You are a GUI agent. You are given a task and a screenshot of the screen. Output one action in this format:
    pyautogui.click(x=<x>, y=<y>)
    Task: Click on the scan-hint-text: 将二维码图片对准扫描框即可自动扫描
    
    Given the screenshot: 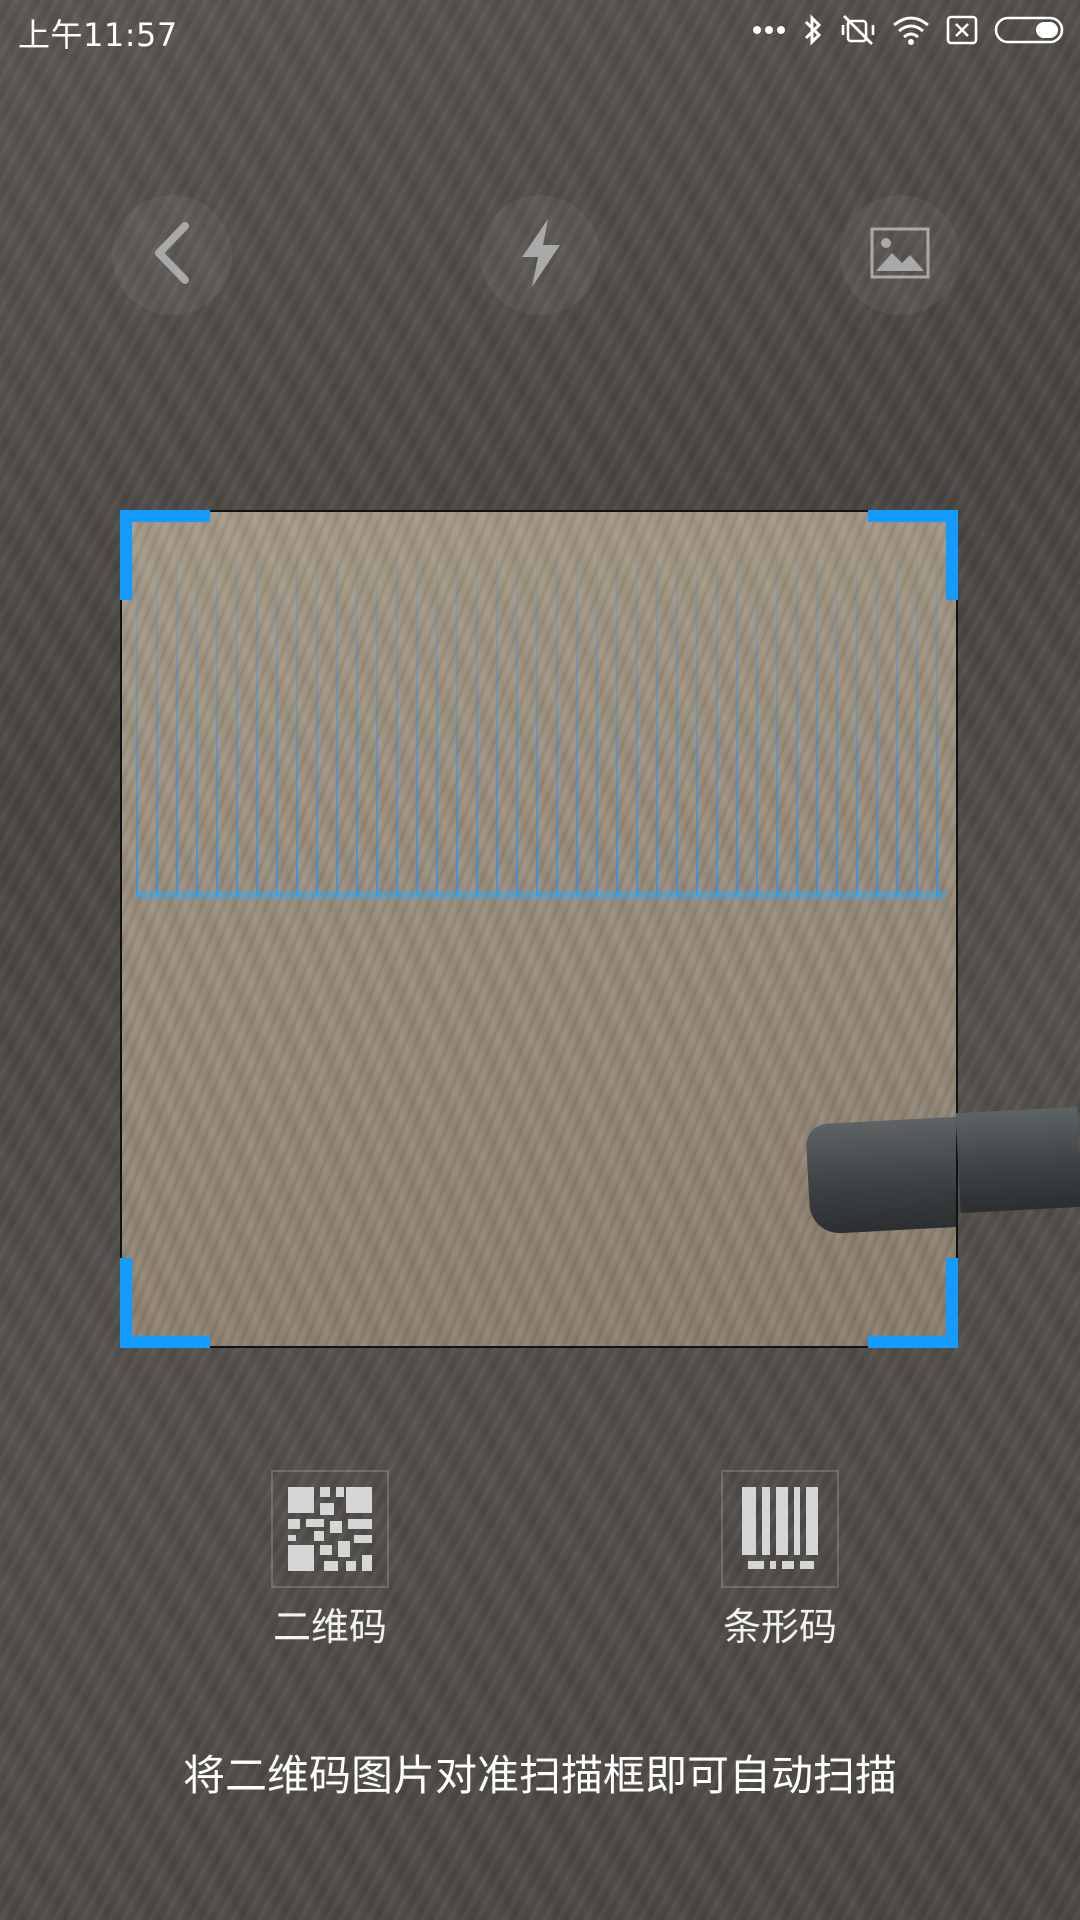 What is the action you would take?
    pyautogui.click(x=539, y=1775)
    